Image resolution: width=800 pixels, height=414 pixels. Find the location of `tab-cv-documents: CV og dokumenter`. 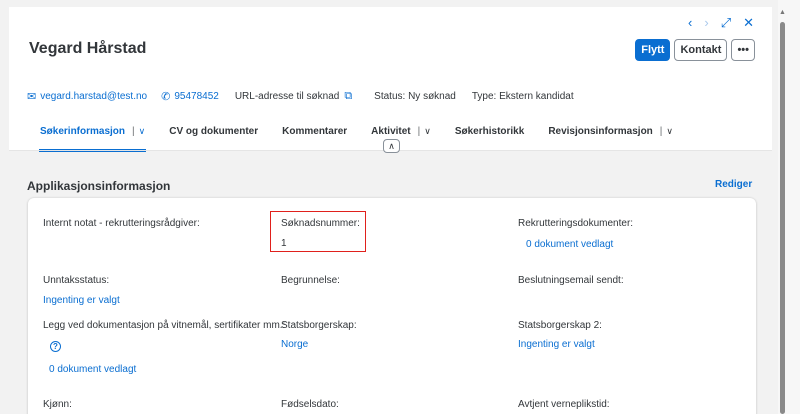

tab-cv-documents: CV og dokumenter is located at coordinates (213, 131).